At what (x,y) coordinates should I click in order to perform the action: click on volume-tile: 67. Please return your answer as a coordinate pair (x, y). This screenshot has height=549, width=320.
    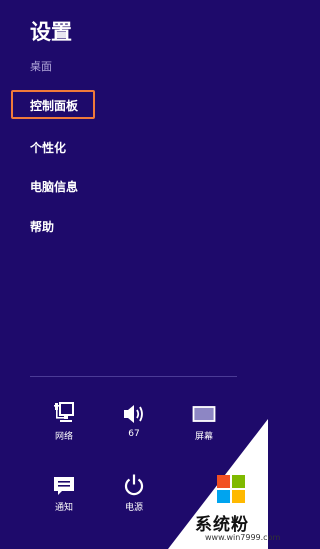
    Looking at the image, I should click on (134, 420).